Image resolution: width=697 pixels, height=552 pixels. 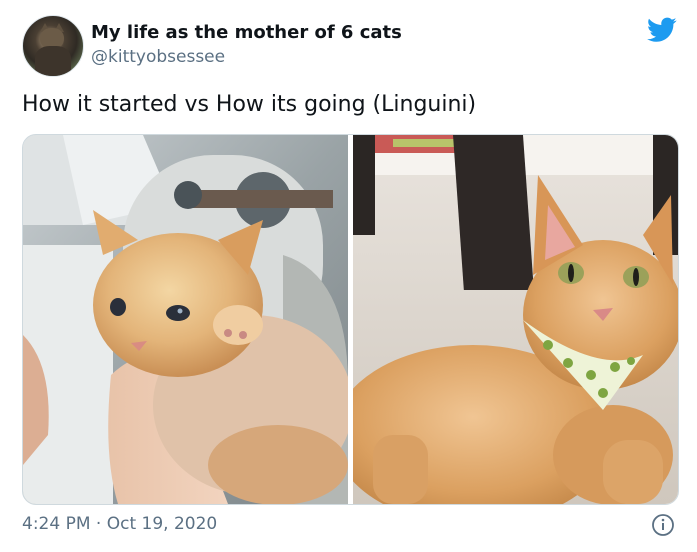 What do you see at coordinates (158, 57) in the screenshot?
I see `author-handle: @kittyobsessee` at bounding box center [158, 57].